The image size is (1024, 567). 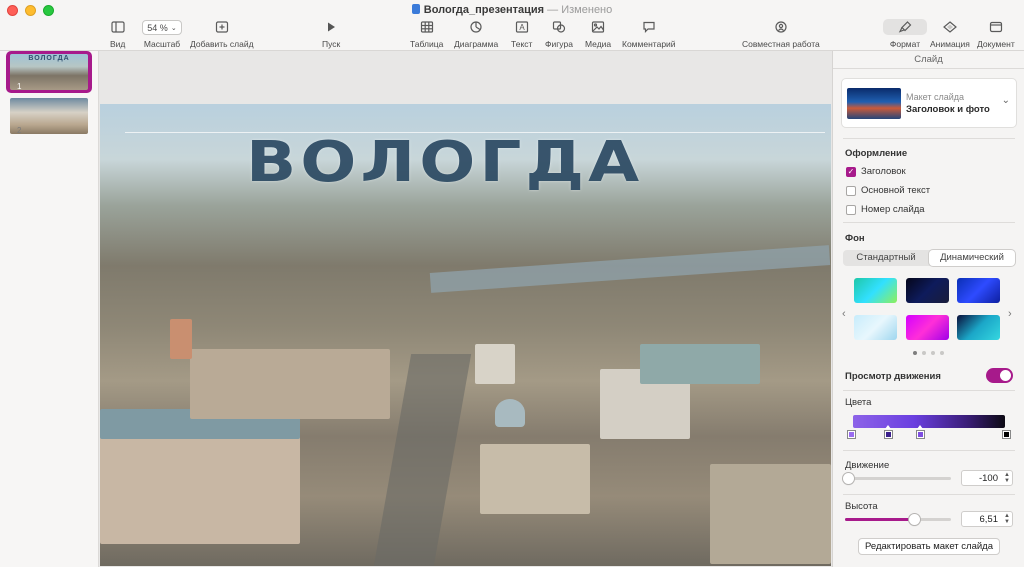 What do you see at coordinates (978, 327) in the screenshot?
I see `swatch-teal` at bounding box center [978, 327].